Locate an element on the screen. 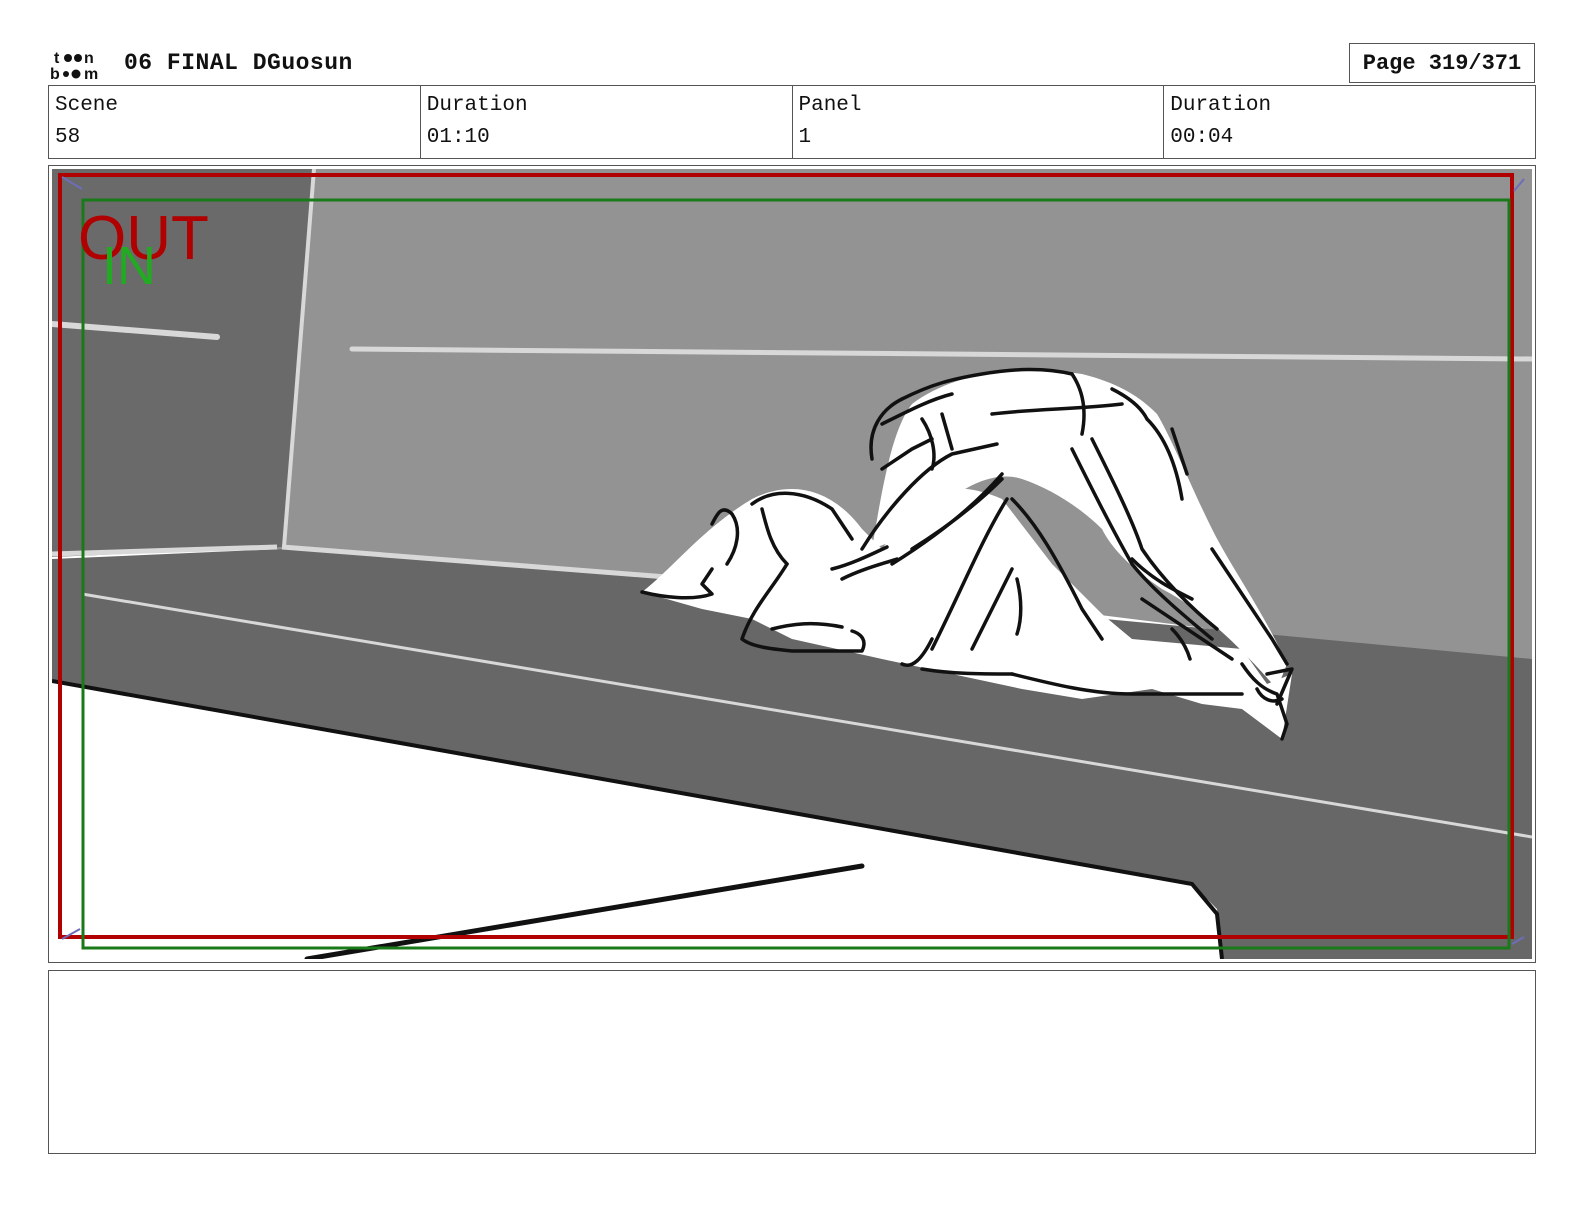 Image resolution: width=1584 pixels, height=1224 pixels. panel-notes-box is located at coordinates (792, 1062).